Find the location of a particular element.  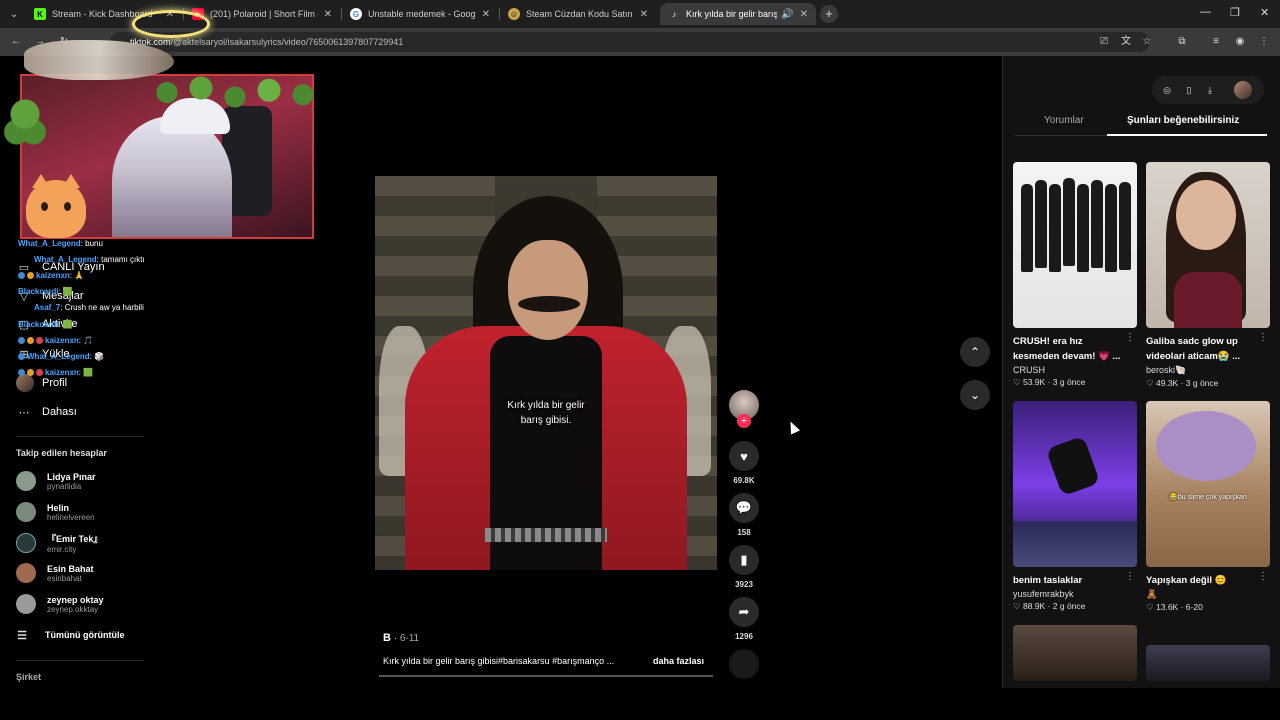

chat-message: Asaf_7: Crush ne aw ya harbili is located at coordinates (89, 308).